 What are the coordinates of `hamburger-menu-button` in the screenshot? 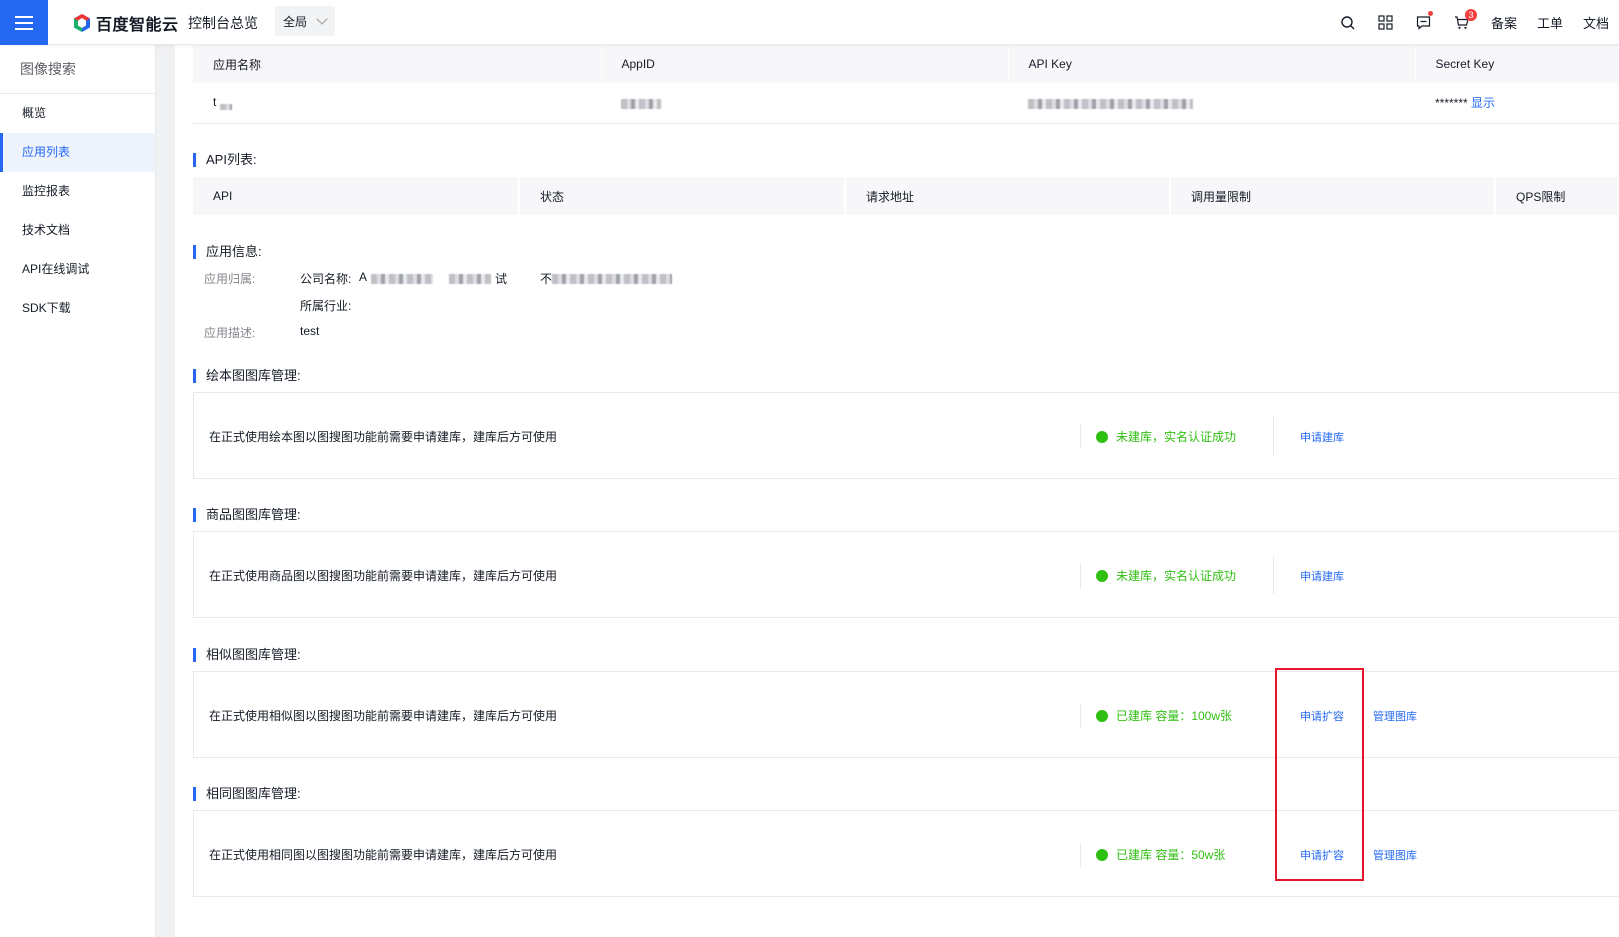 It's located at (24, 22).